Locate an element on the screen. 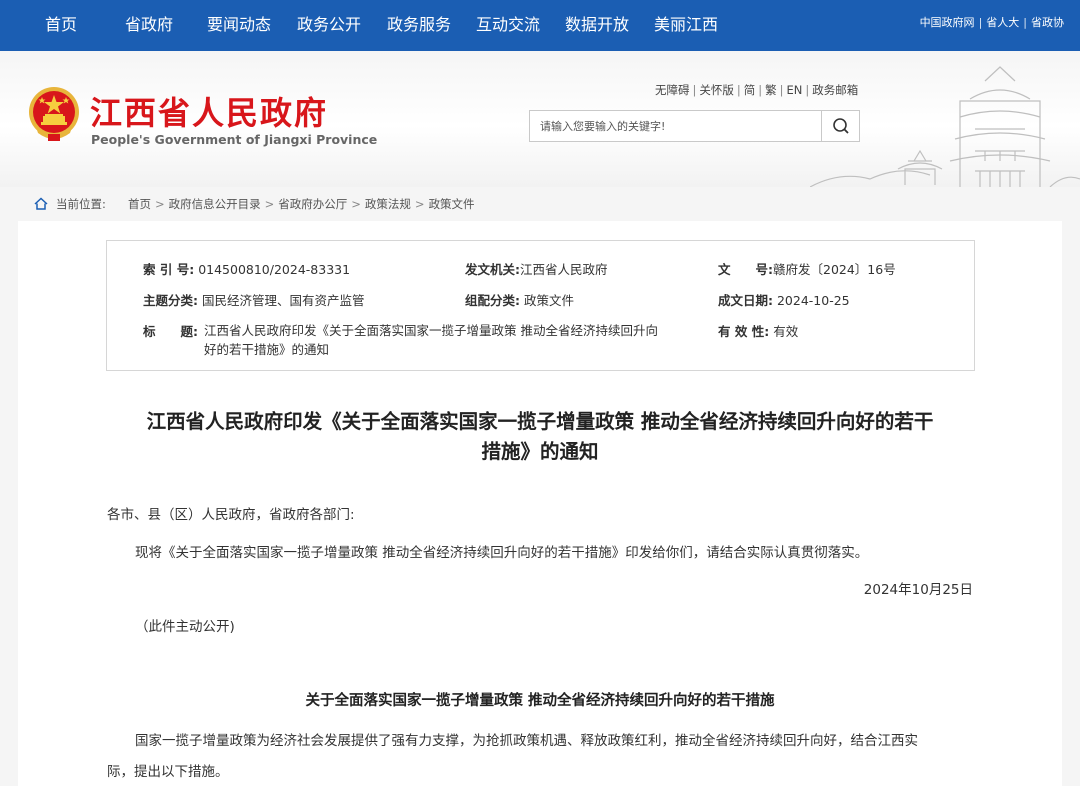 This screenshot has width=1080, height=786. external-links: 中国政府网 | 省人大 | 省政协 is located at coordinates (992, 25).